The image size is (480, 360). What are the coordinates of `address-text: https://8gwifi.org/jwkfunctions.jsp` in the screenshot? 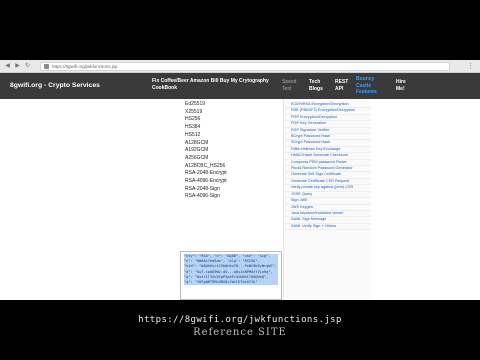 It's located at (85, 66).